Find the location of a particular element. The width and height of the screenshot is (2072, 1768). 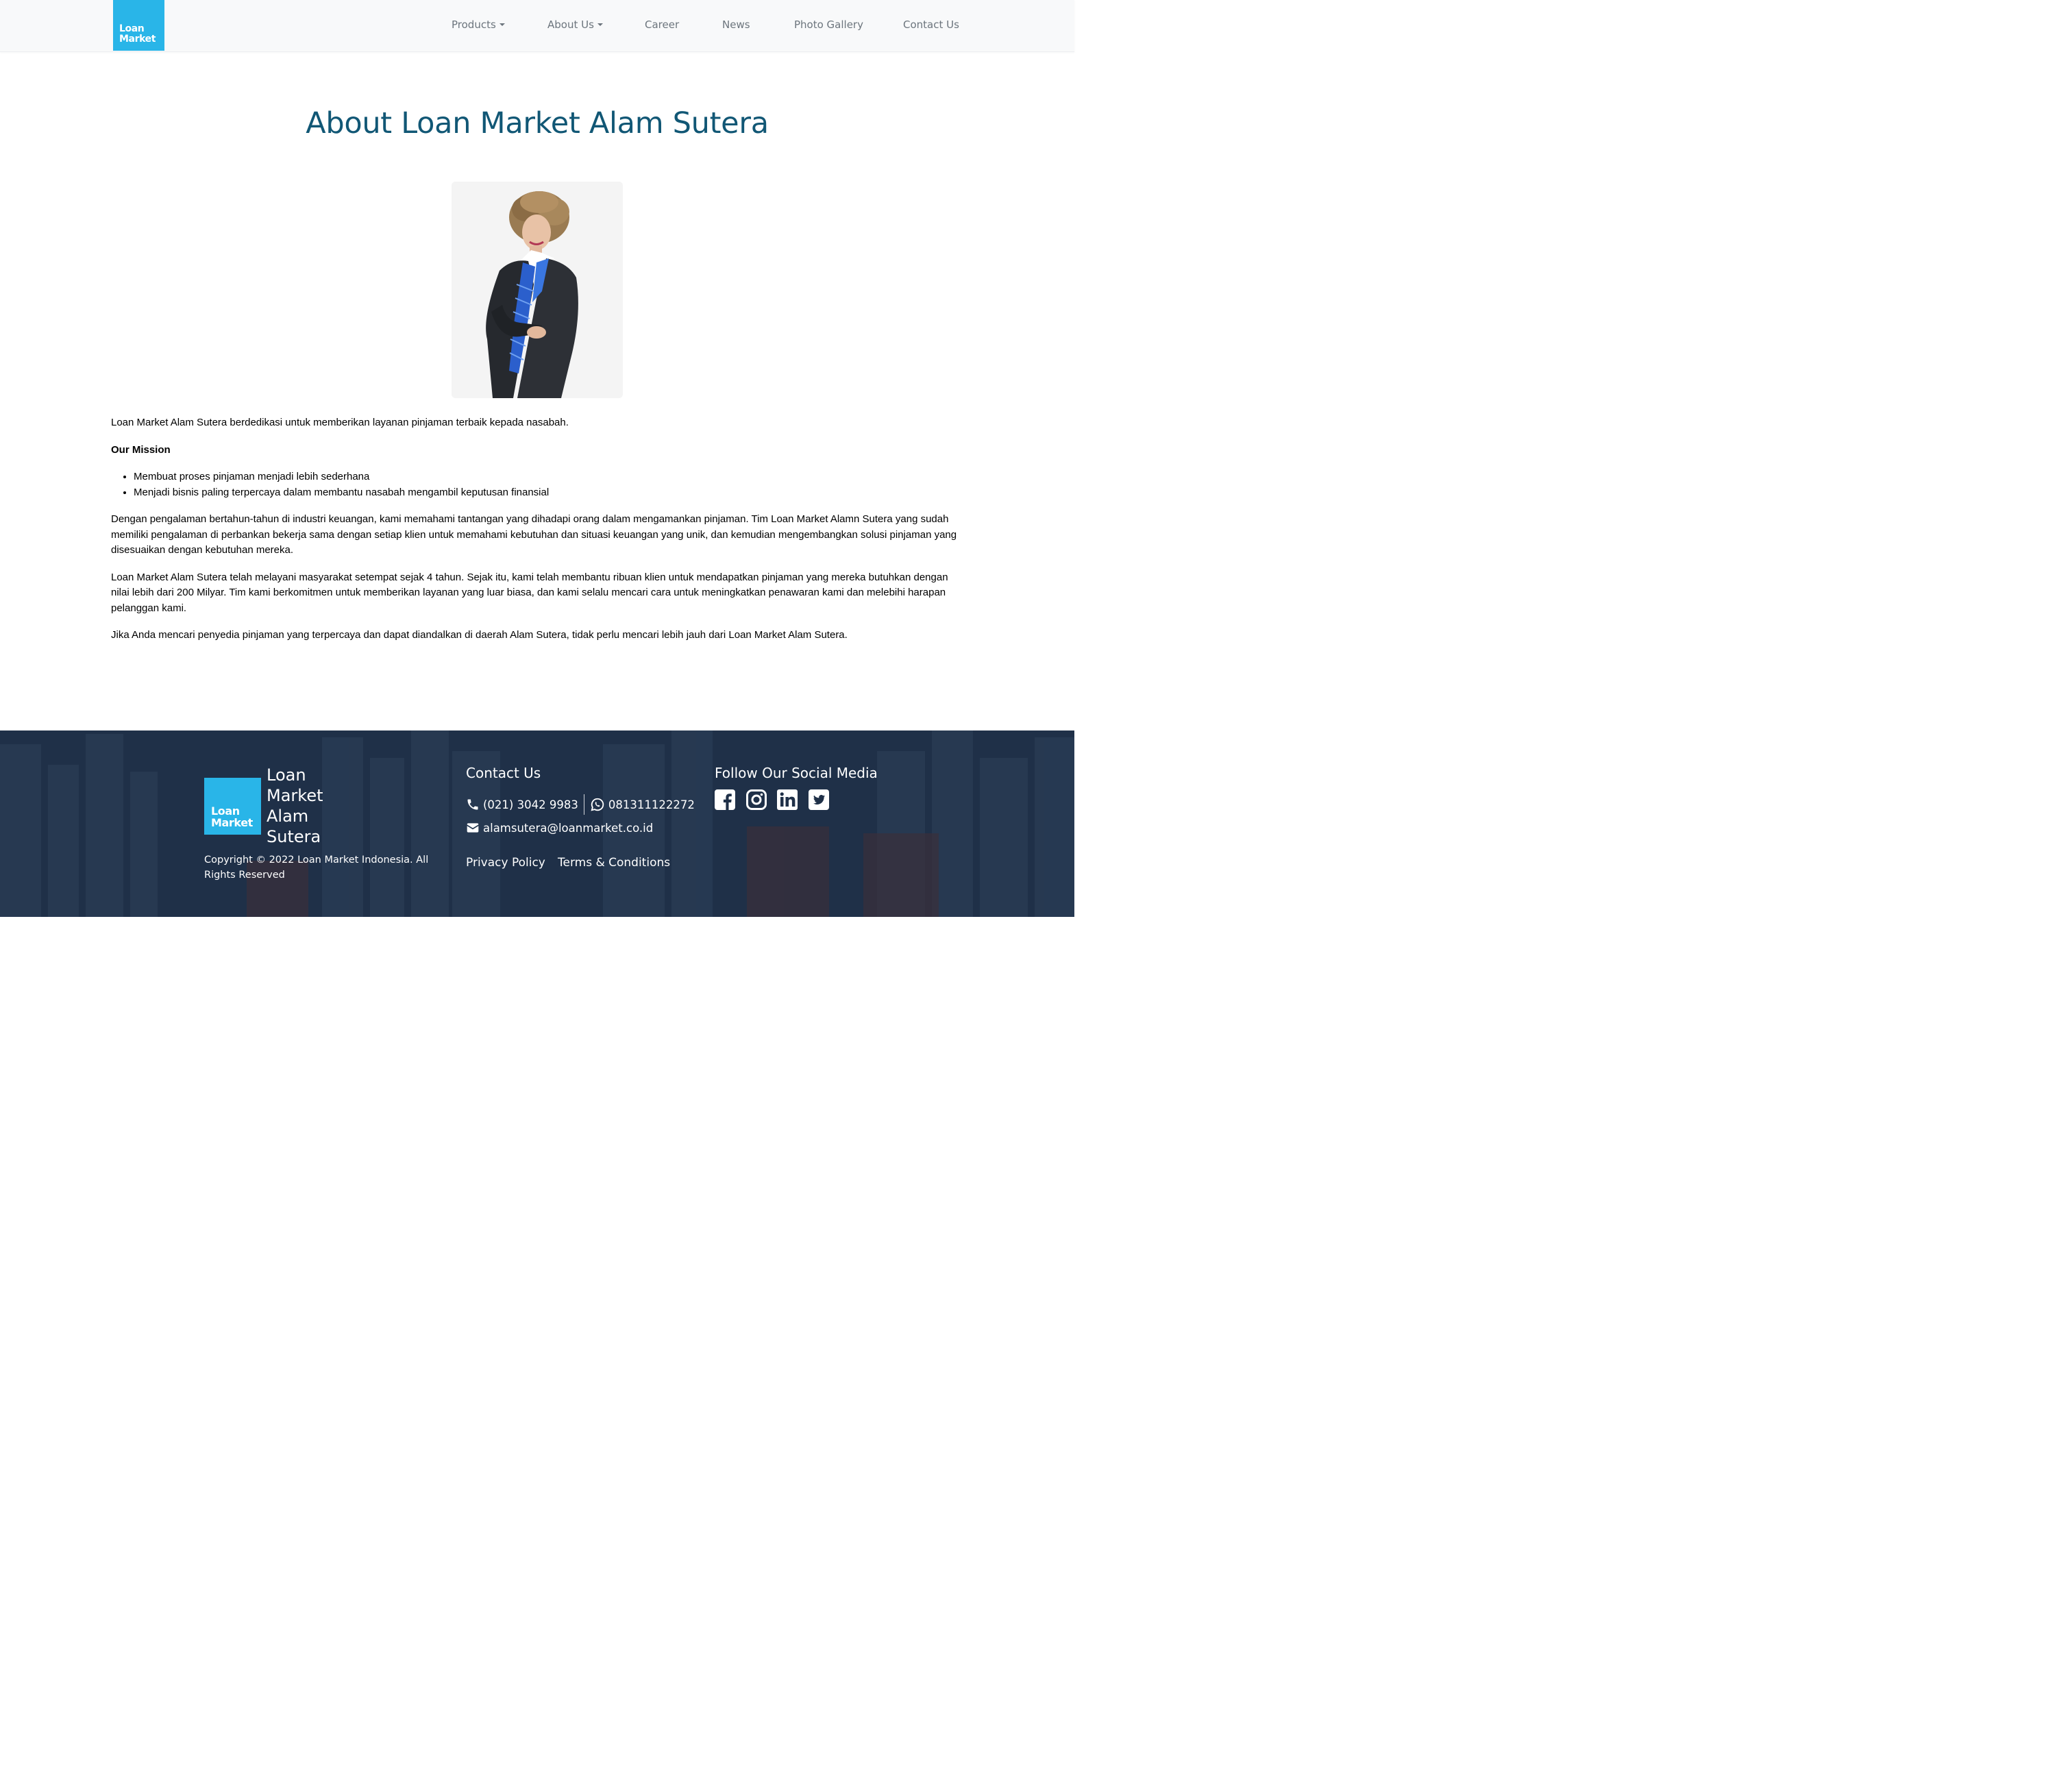

footer-social-heading: Follow Our Social Media is located at coordinates (796, 773).